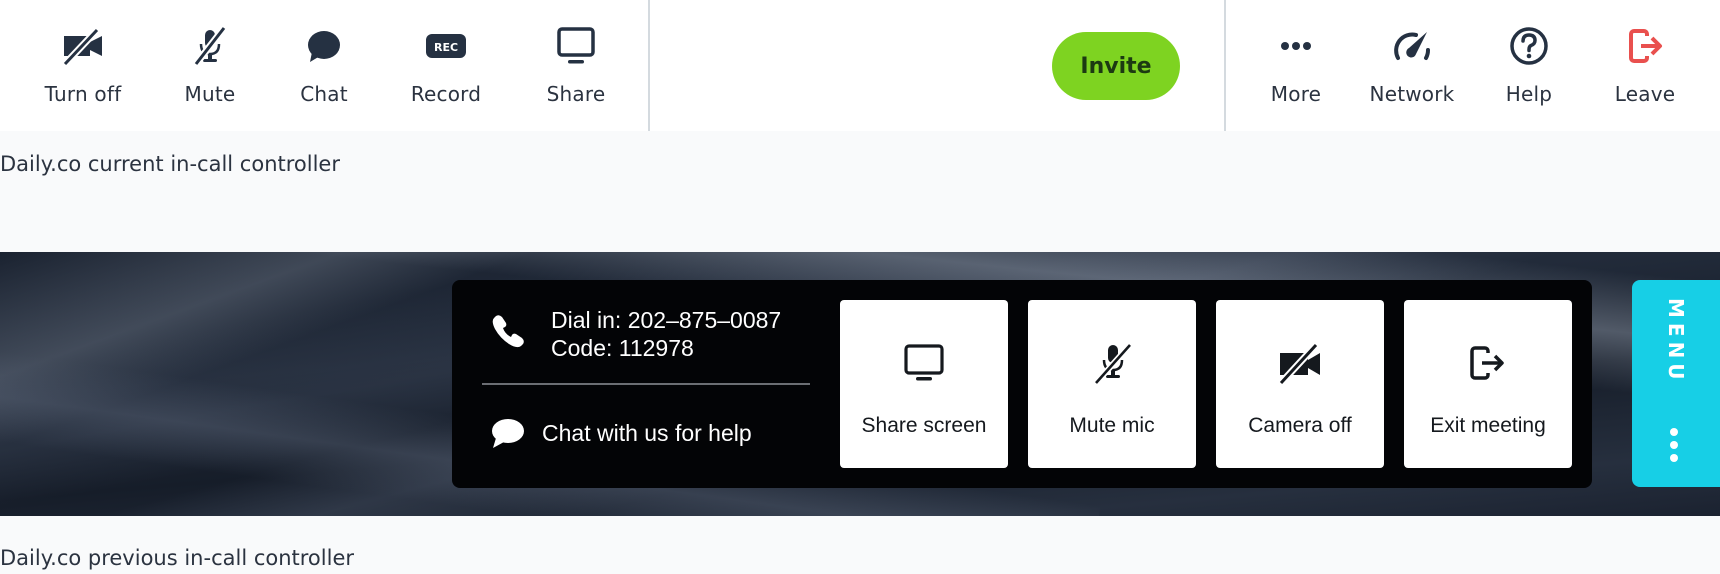  Describe the element at coordinates (83, 94) in the screenshot. I see `turn-off-label: Turn off` at that location.